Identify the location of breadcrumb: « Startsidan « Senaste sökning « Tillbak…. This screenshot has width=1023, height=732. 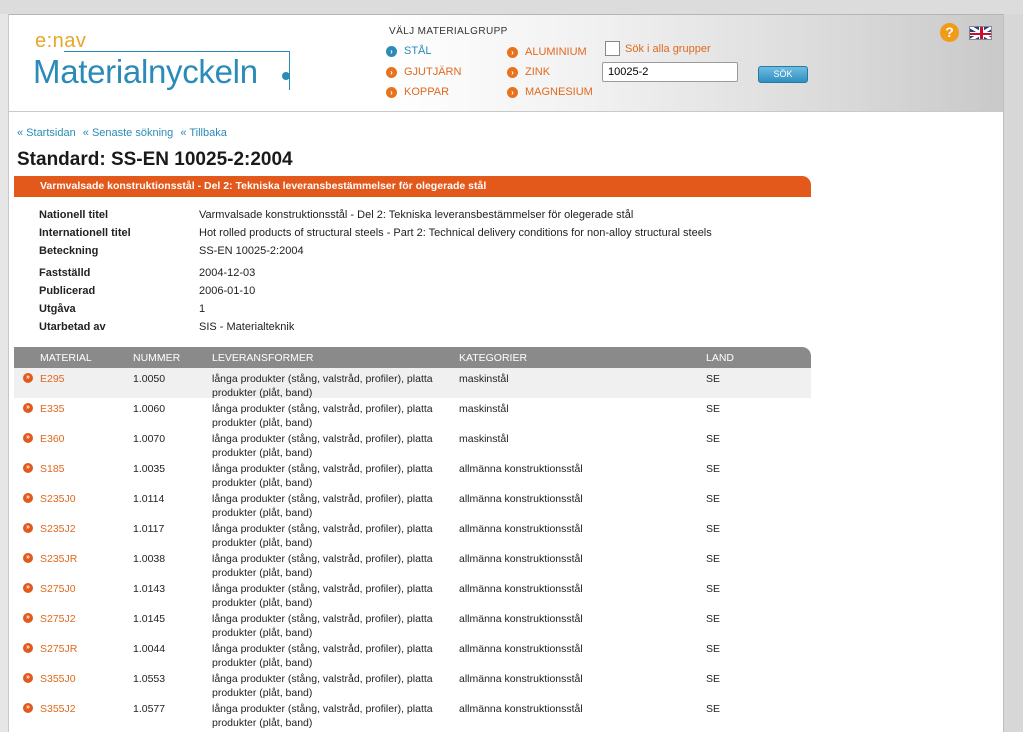
(124, 133).